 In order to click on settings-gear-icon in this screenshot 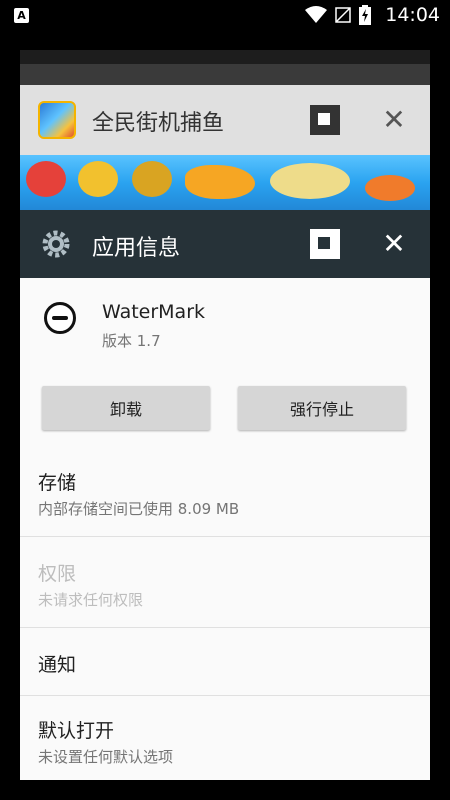, I will do `click(56, 244)`.